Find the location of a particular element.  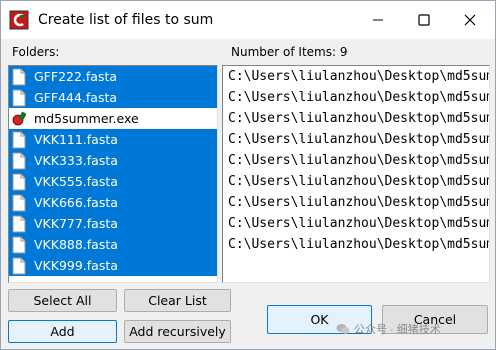

file-name: VKK999.fasta is located at coordinates (76, 265).